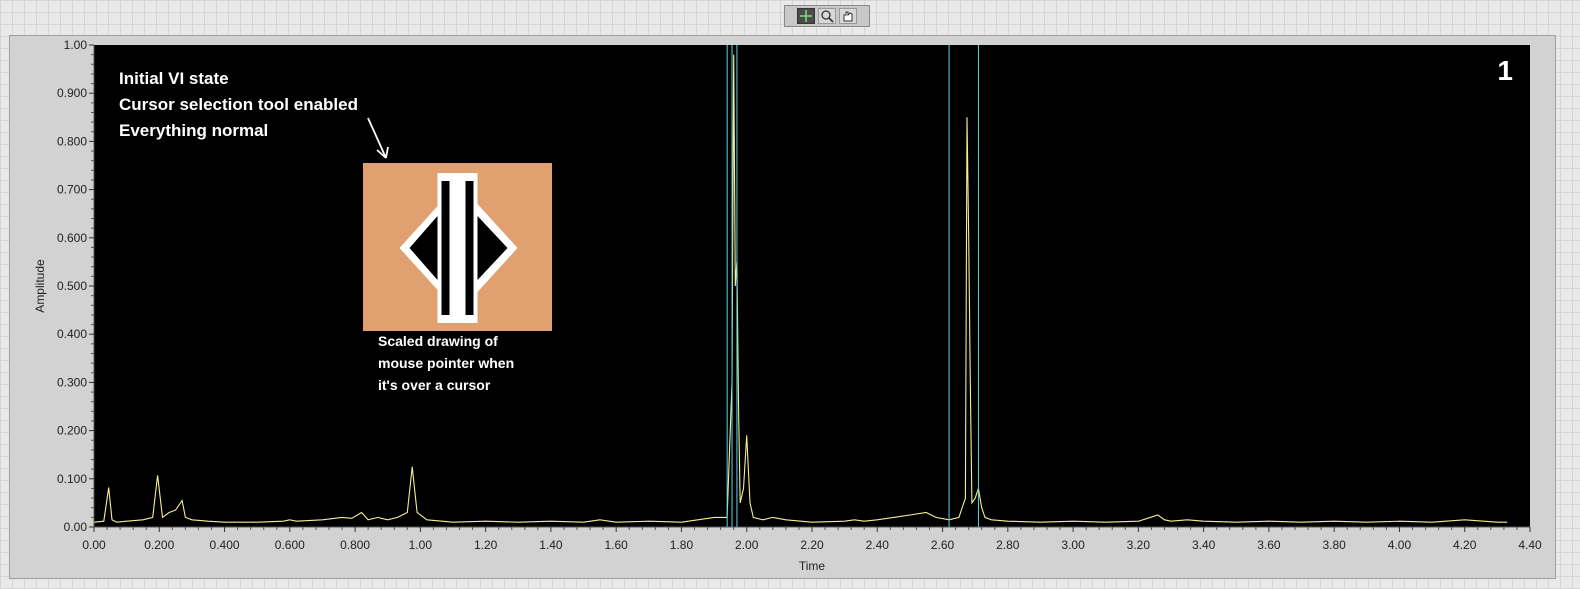 This screenshot has width=1580, height=589. I want to click on x-axis-label: Time, so click(812, 566).